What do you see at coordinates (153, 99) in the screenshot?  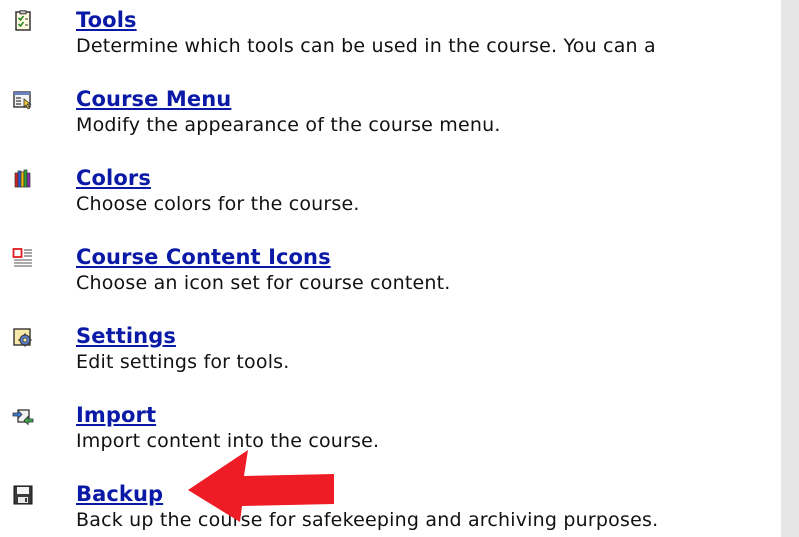 I see `course-menu-link: Course Menu` at bounding box center [153, 99].